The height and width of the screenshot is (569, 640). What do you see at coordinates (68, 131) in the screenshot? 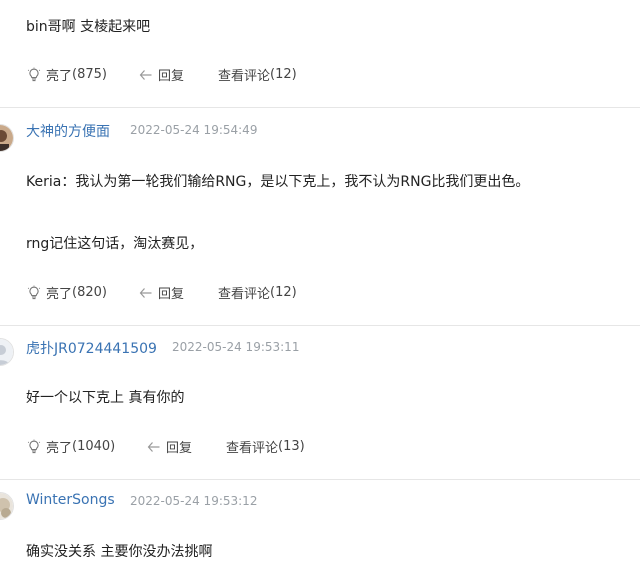
I see `author-name: 大神的方便面` at bounding box center [68, 131].